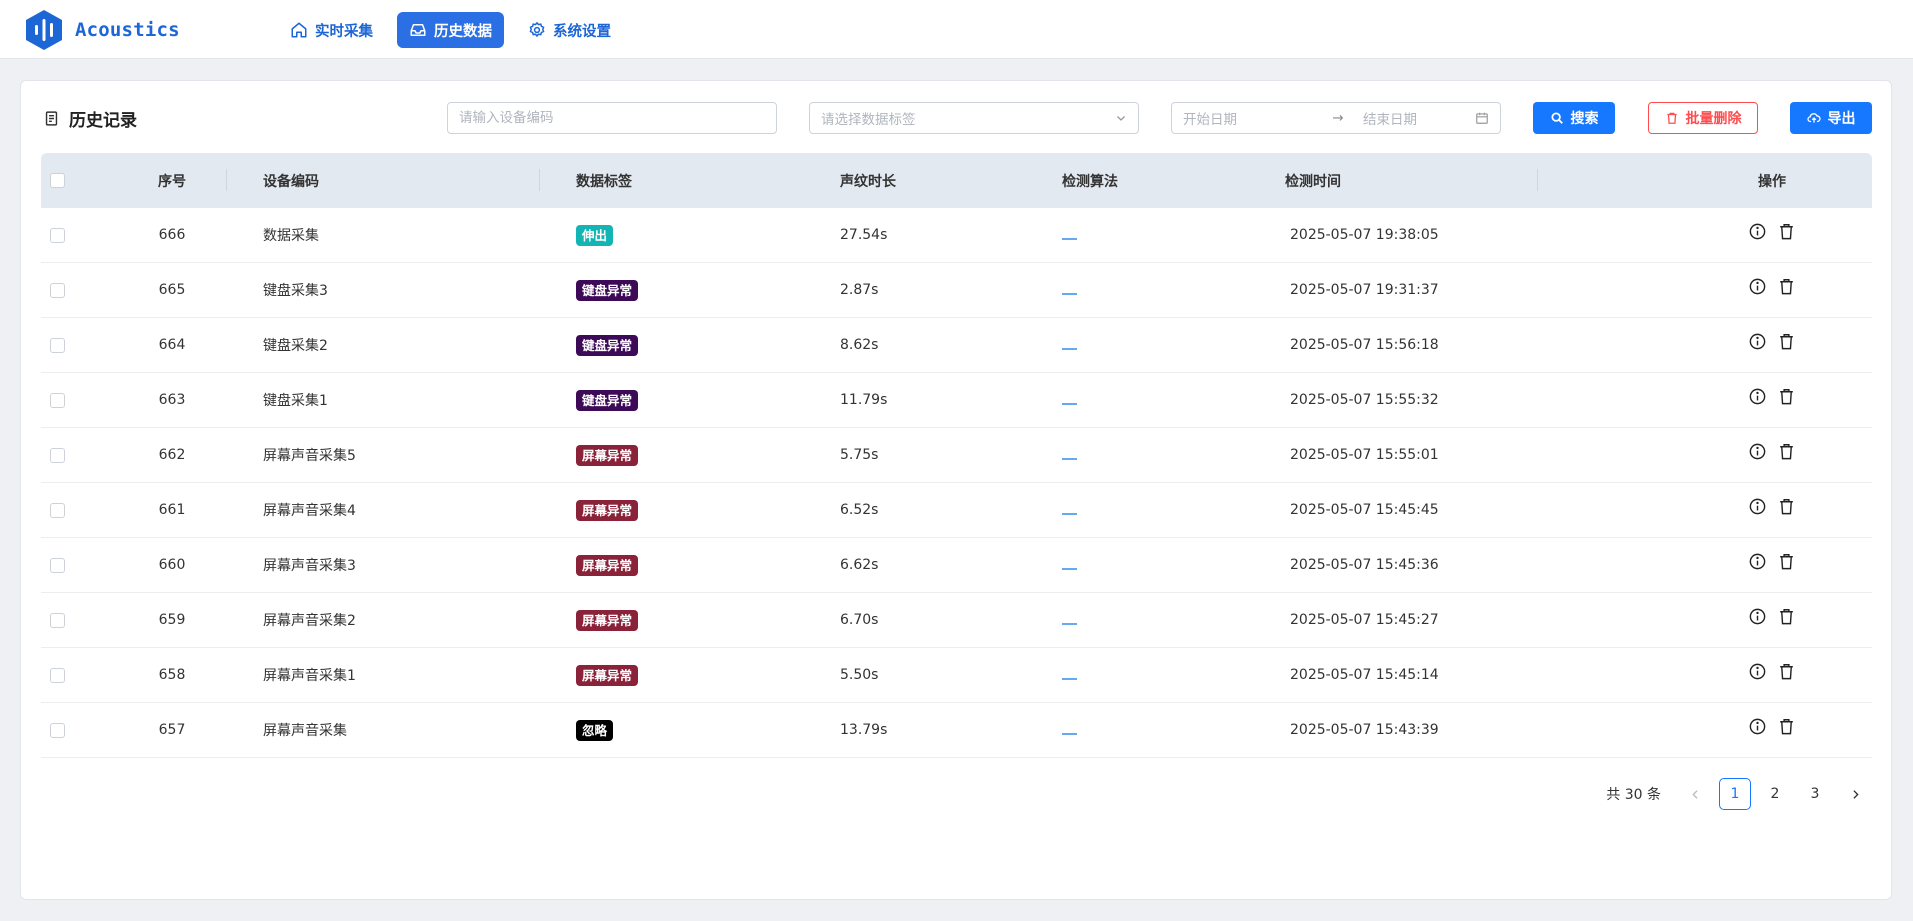 Image resolution: width=1913 pixels, height=921 pixels. What do you see at coordinates (859, 675) in the screenshot?
I see `cell-duration: 5.50s` at bounding box center [859, 675].